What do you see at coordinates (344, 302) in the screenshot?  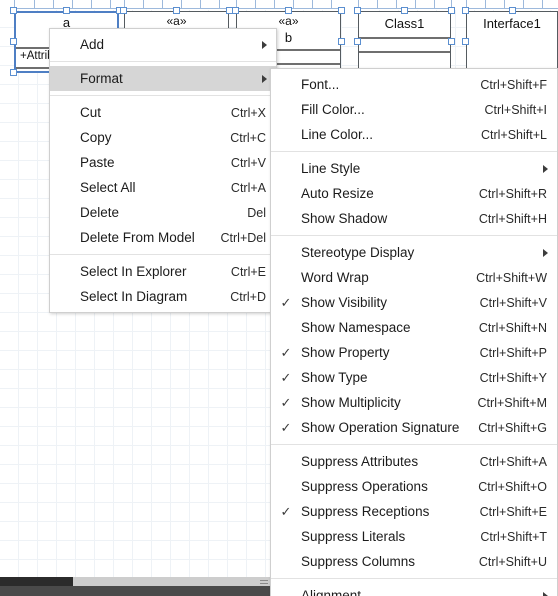 I see `menu-item-label: Show Visibility` at bounding box center [344, 302].